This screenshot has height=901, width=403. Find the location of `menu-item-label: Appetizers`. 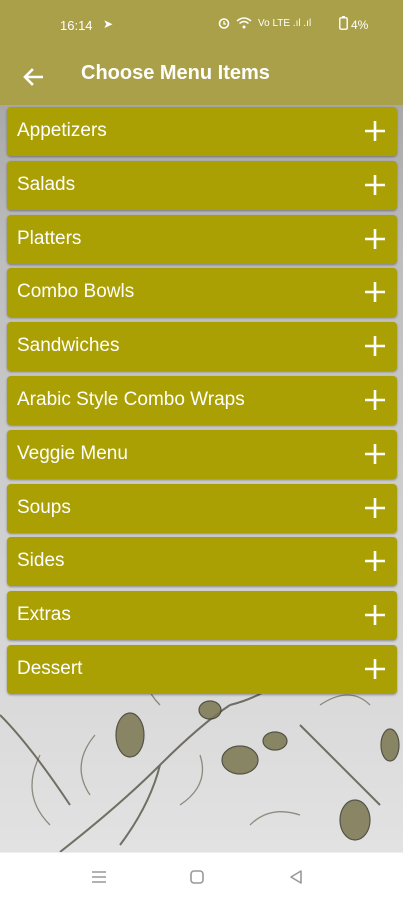

menu-item-label: Appetizers is located at coordinates (62, 130).